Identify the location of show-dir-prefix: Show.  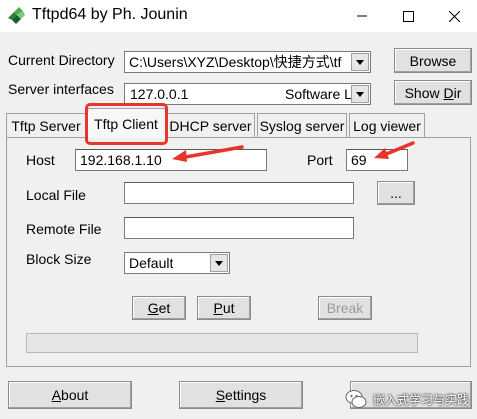
(424, 92).